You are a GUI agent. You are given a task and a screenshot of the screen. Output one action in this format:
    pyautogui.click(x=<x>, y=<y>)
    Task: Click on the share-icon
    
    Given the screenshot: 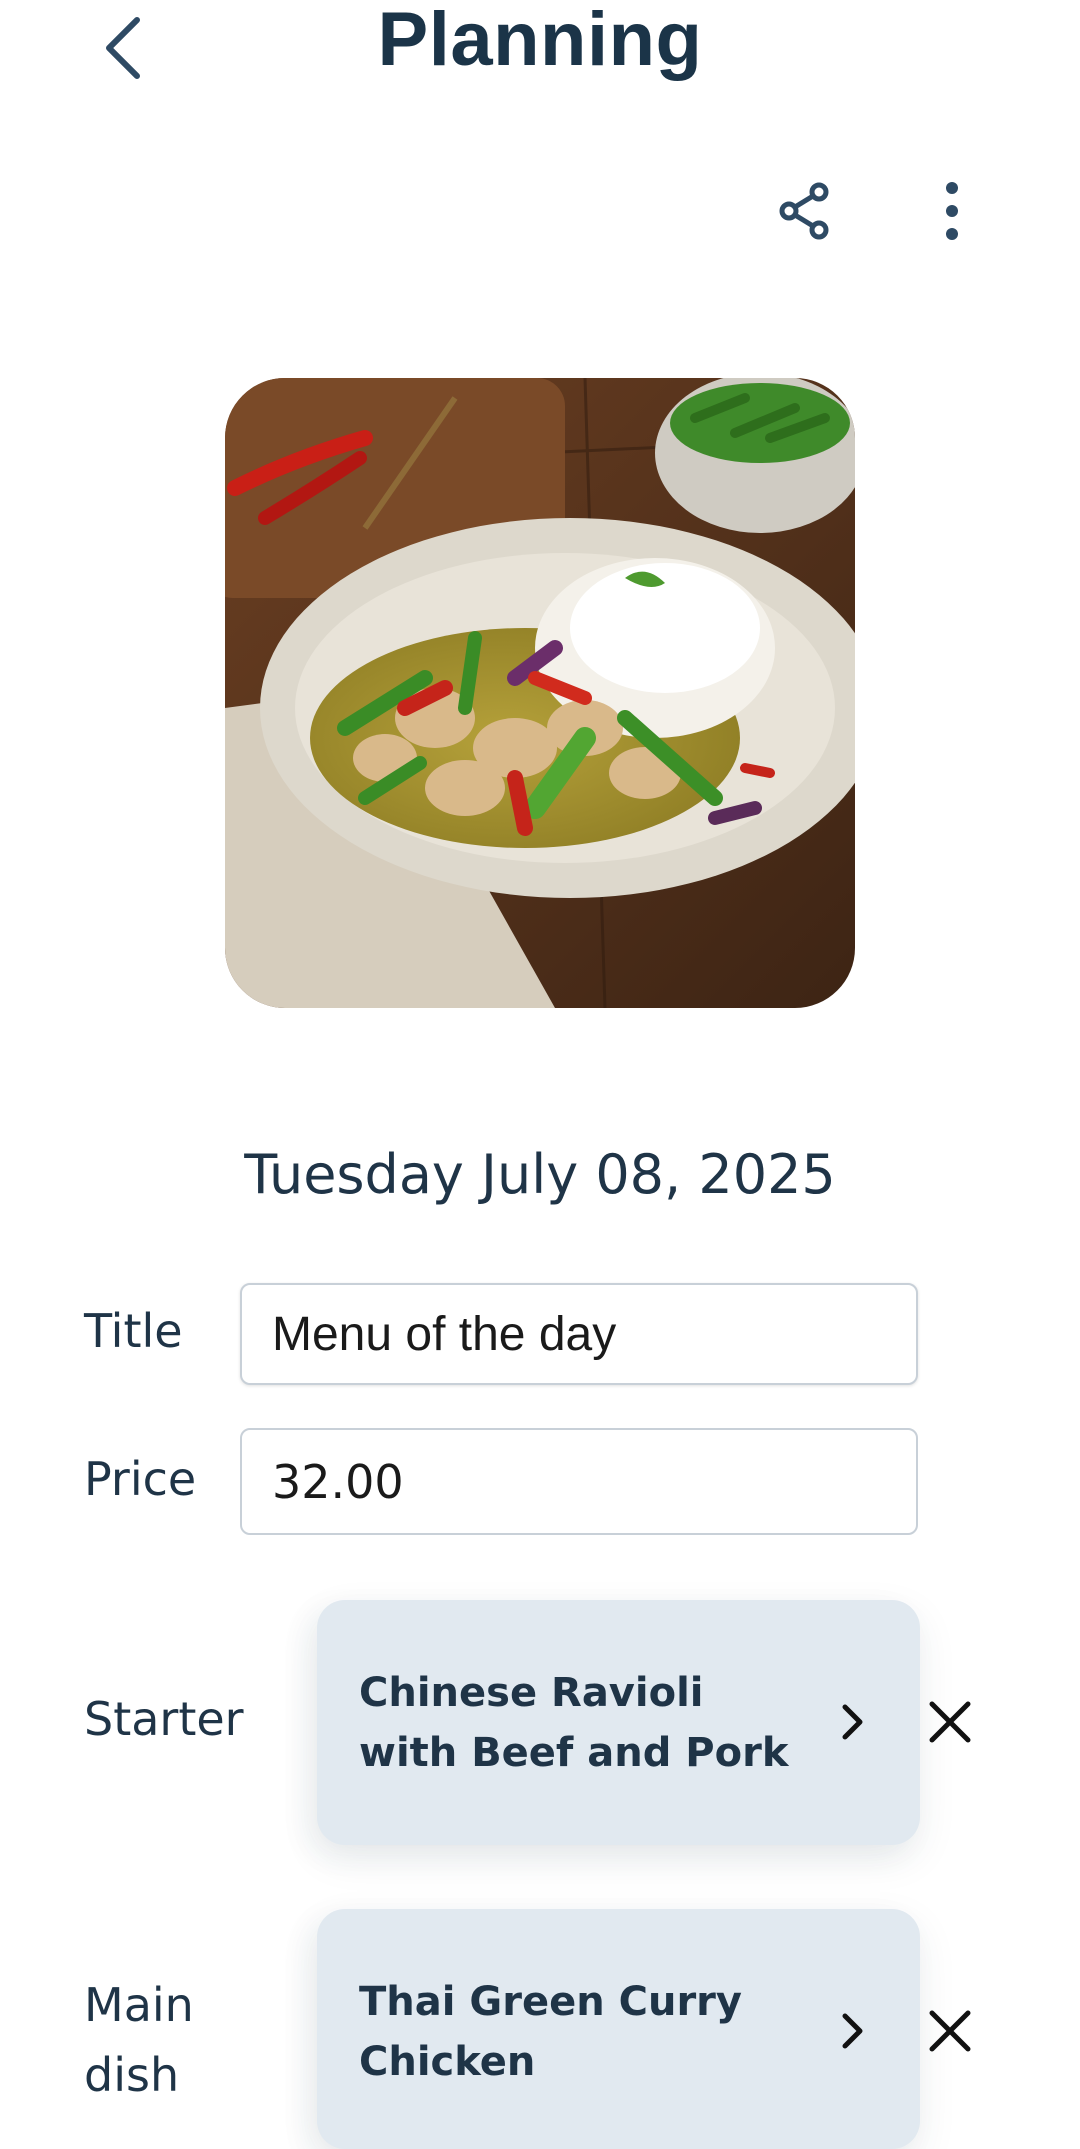 What is the action you would take?
    pyautogui.click(x=804, y=211)
    